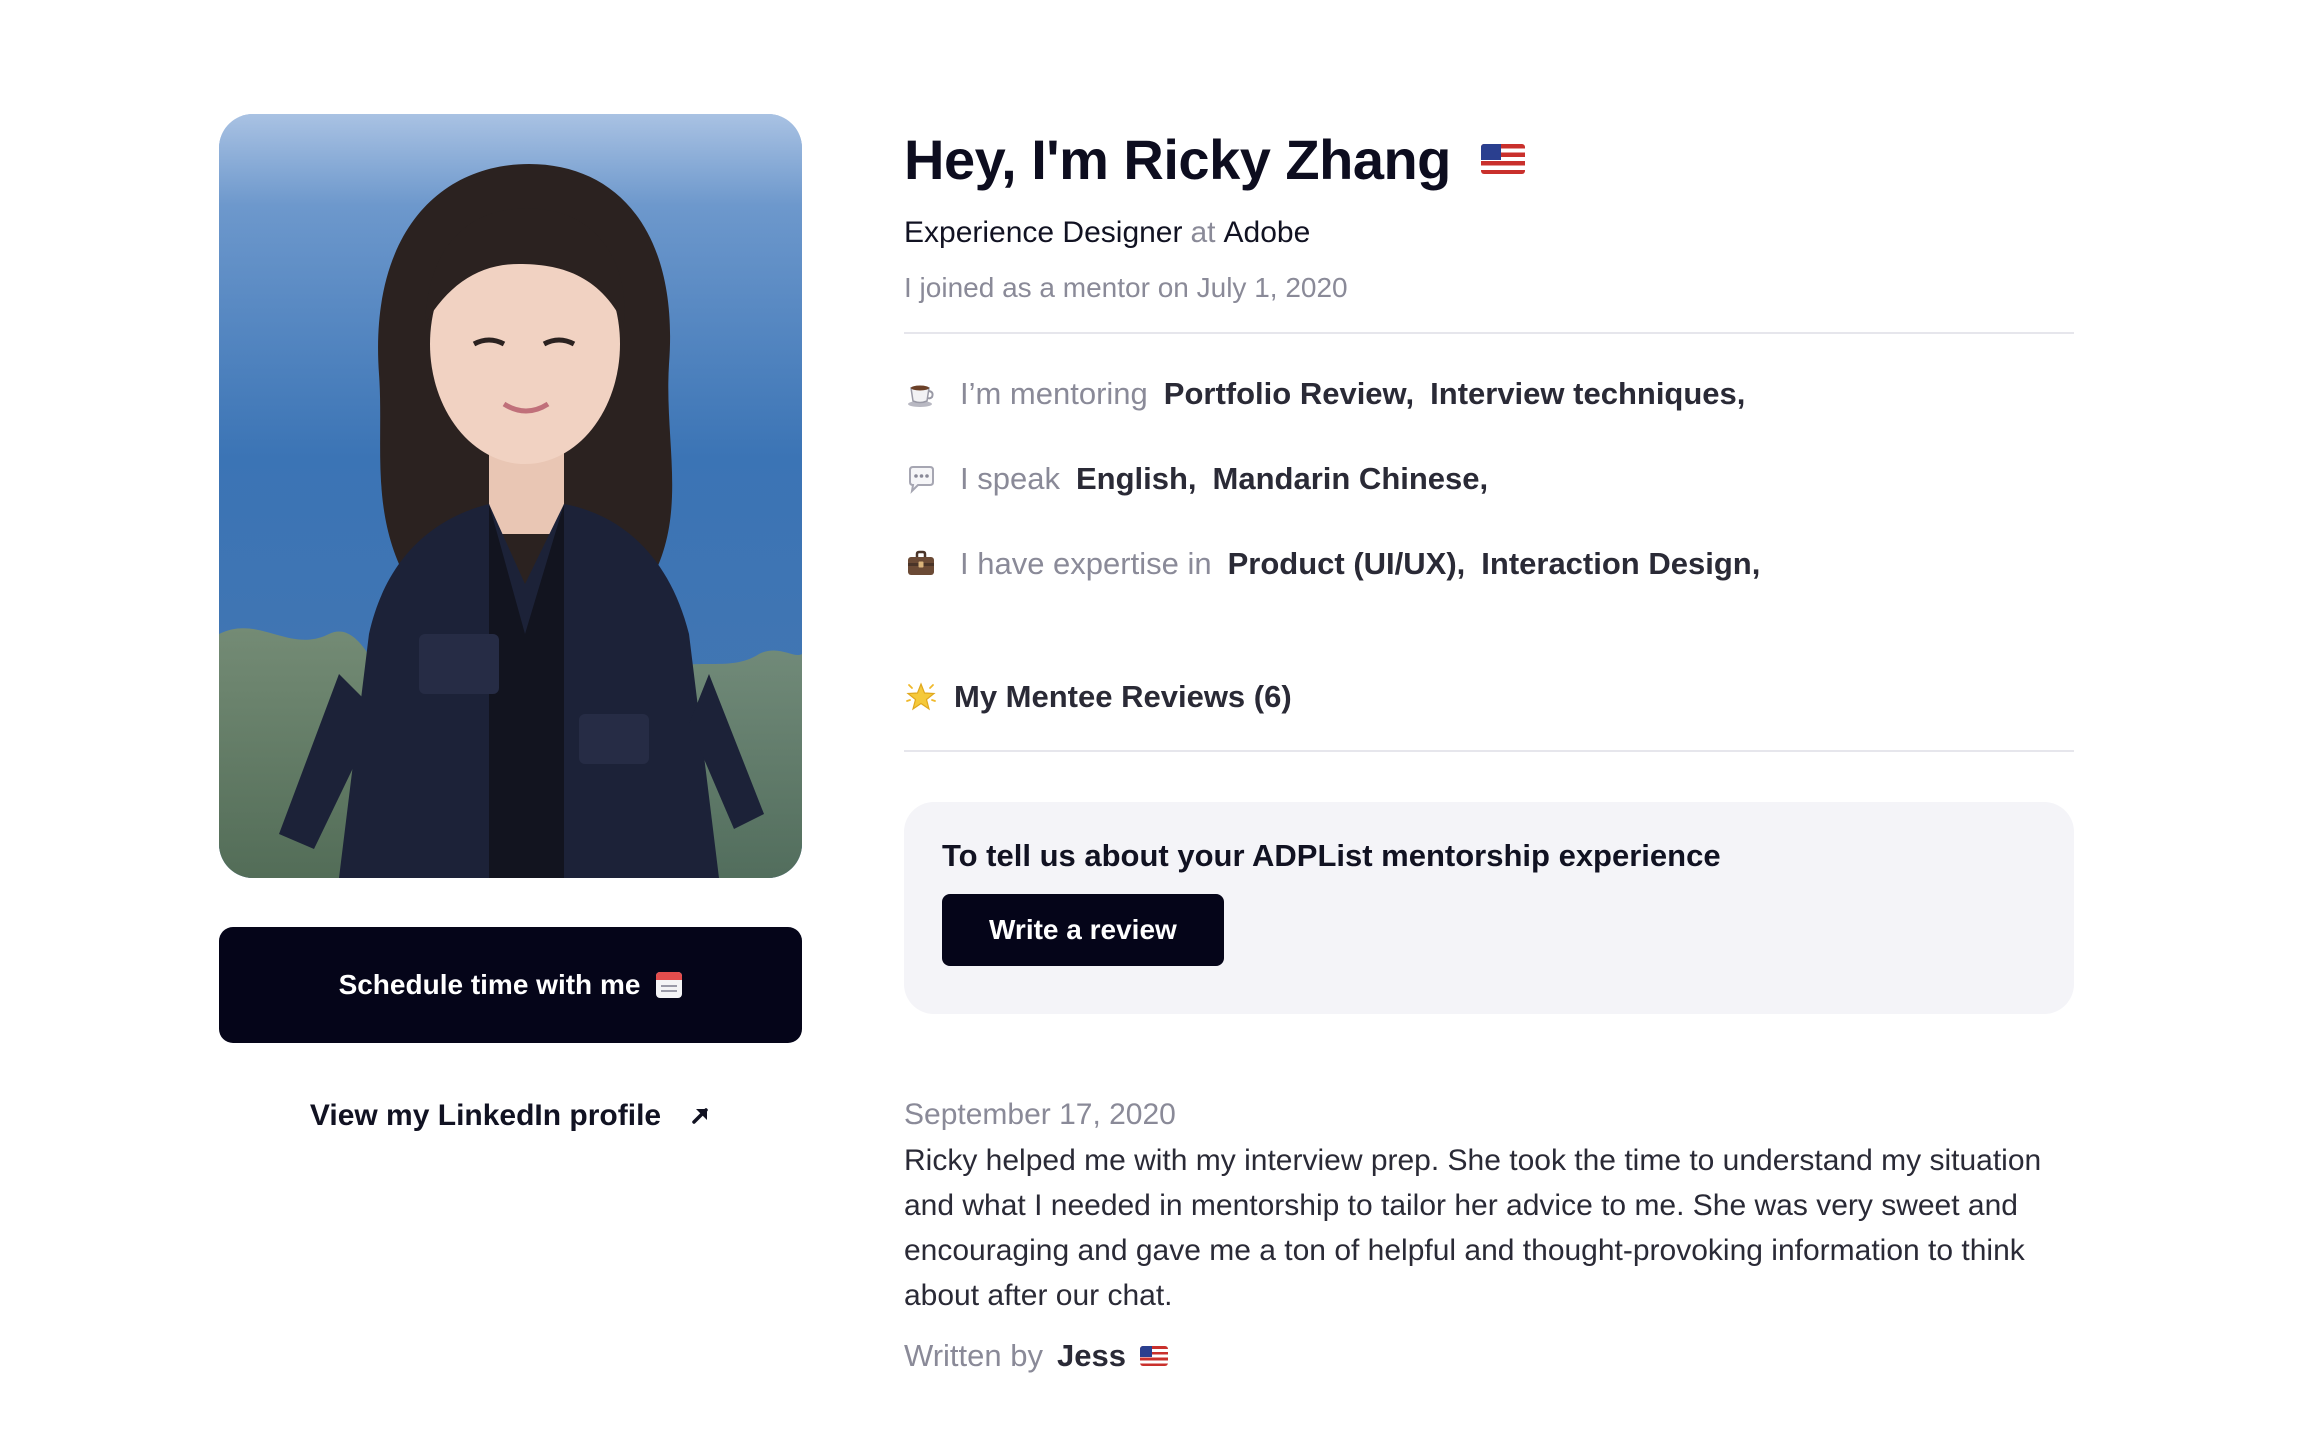  What do you see at coordinates (1177, 159) in the screenshot?
I see `page-title: Hey, I'm Ricky Zhang` at bounding box center [1177, 159].